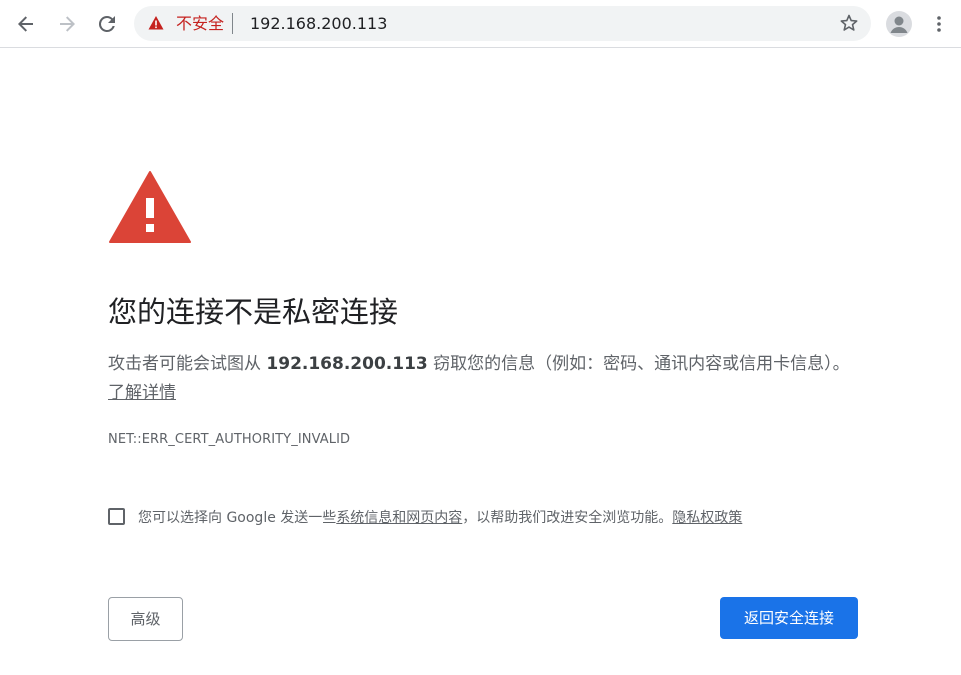  Describe the element at coordinates (232, 23) in the screenshot. I see `omnibox-divider` at that location.